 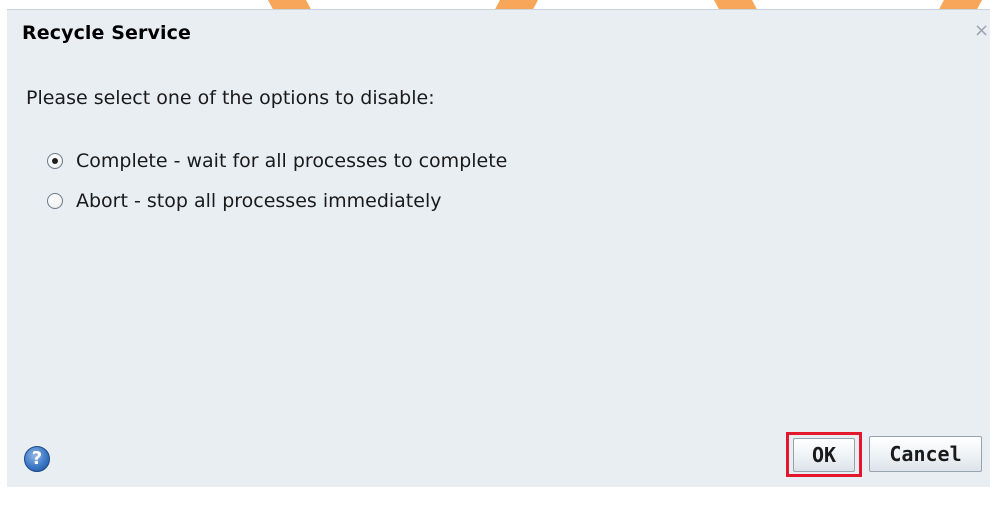 I want to click on ok-button: OK, so click(x=824, y=455).